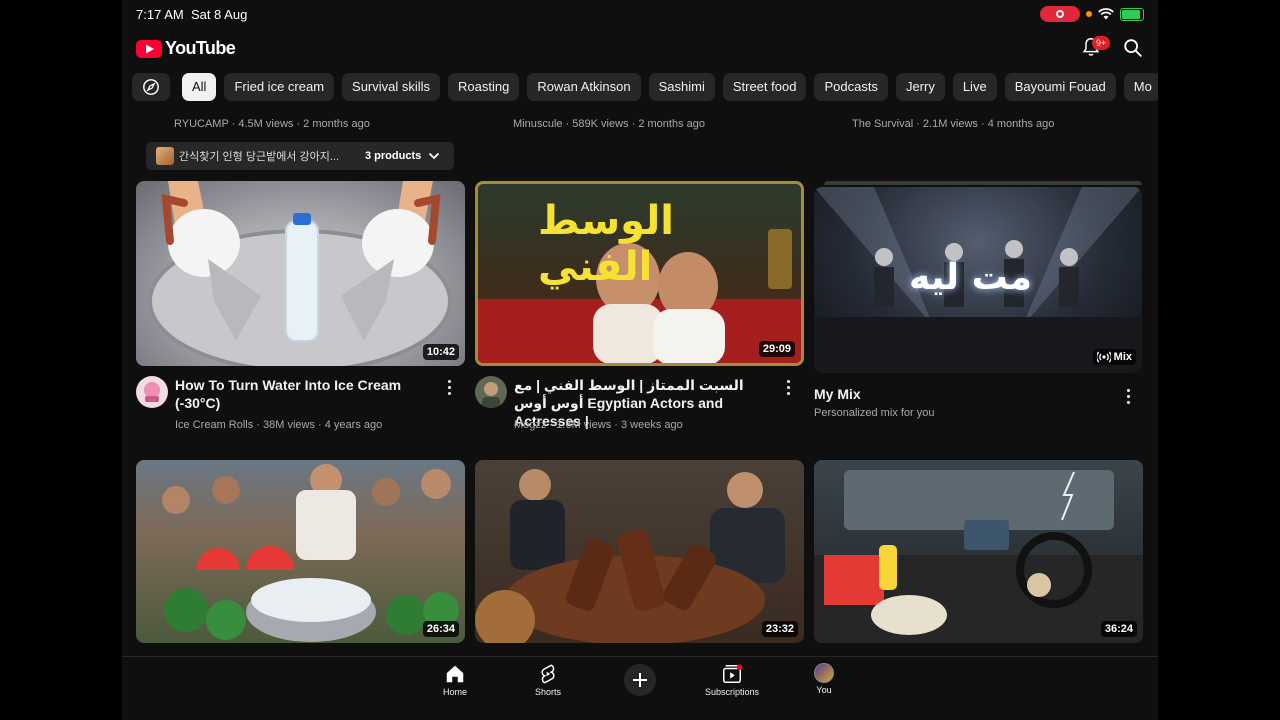 This screenshot has height=720, width=1280. I want to click on video-thumbnail: 36:24, so click(978, 551).